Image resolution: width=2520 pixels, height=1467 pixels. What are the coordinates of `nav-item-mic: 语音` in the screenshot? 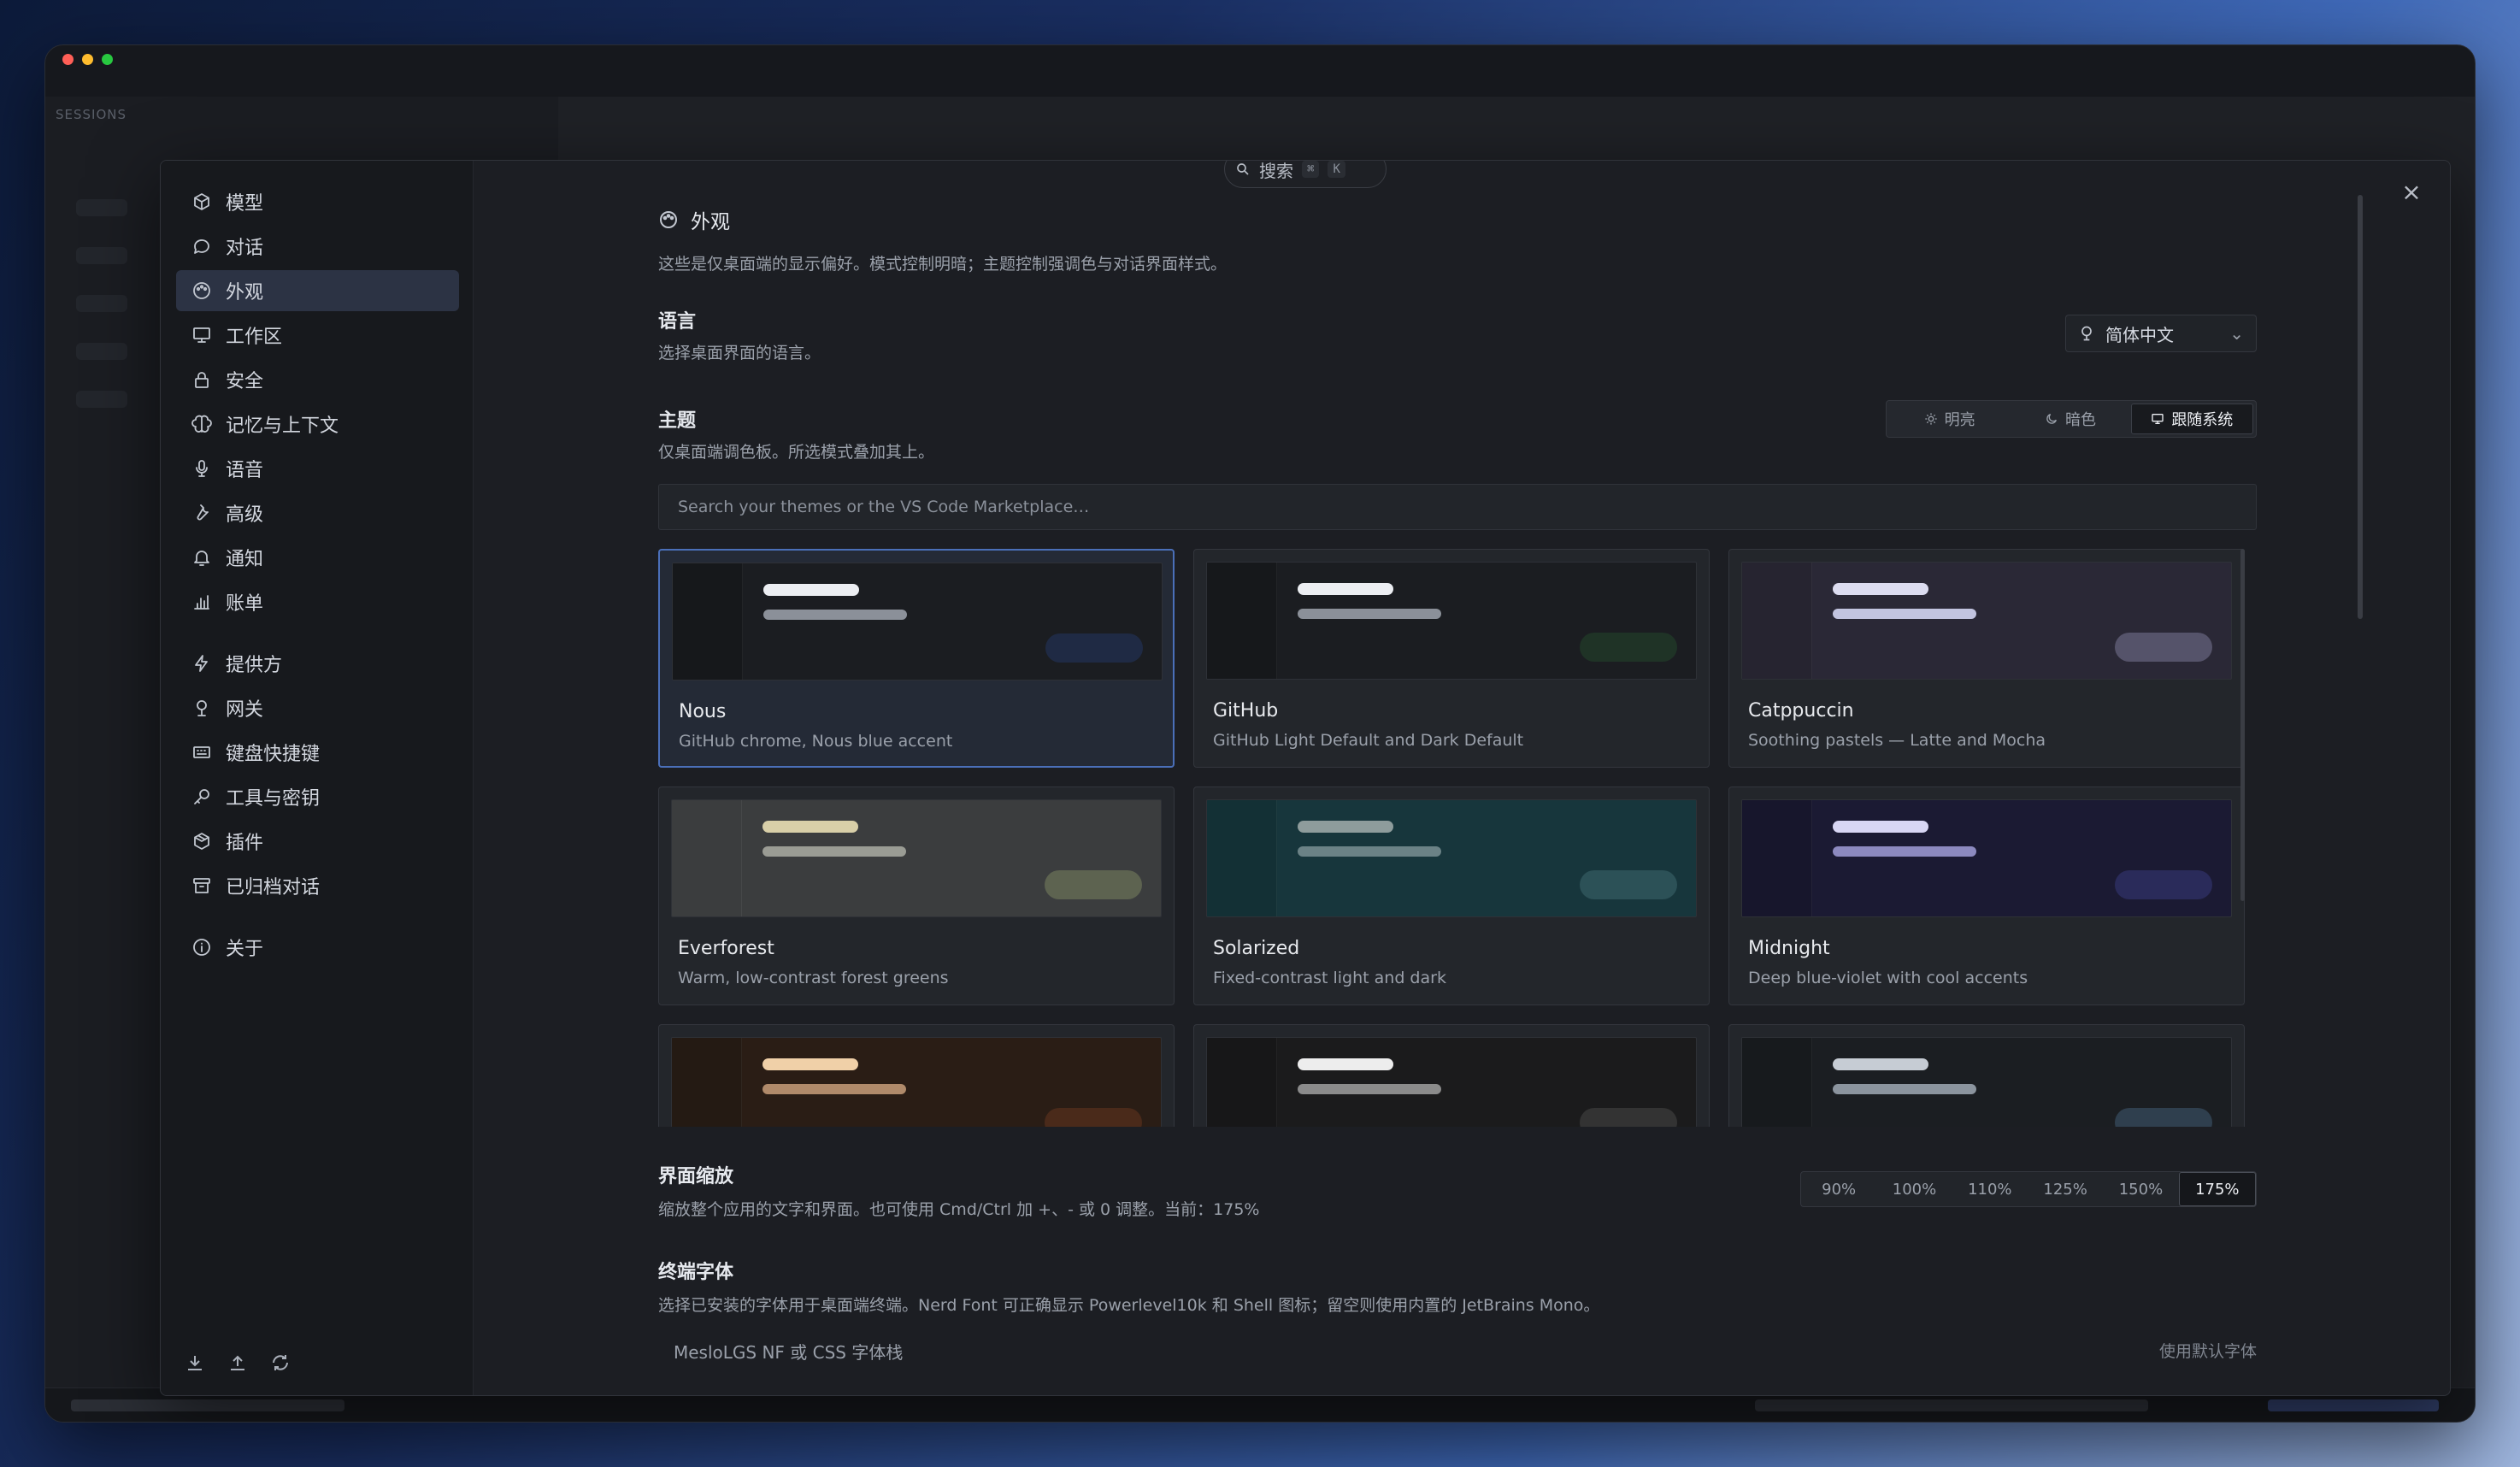 It's located at (317, 468).